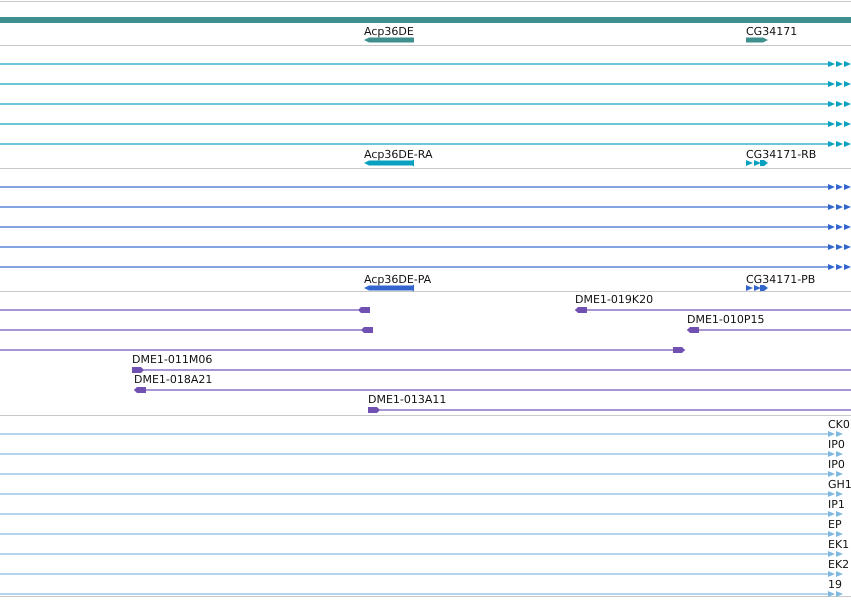 Image resolution: width=851 pixels, height=601 pixels. Describe the element at coordinates (836, 504) in the screenshot. I see `feature-label: IP1` at that location.